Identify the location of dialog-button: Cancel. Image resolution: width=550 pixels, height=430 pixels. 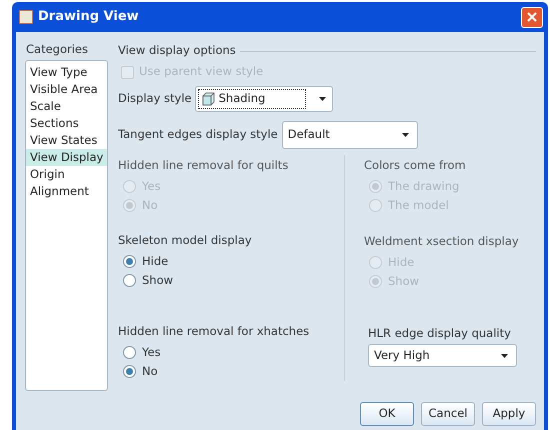
(448, 414).